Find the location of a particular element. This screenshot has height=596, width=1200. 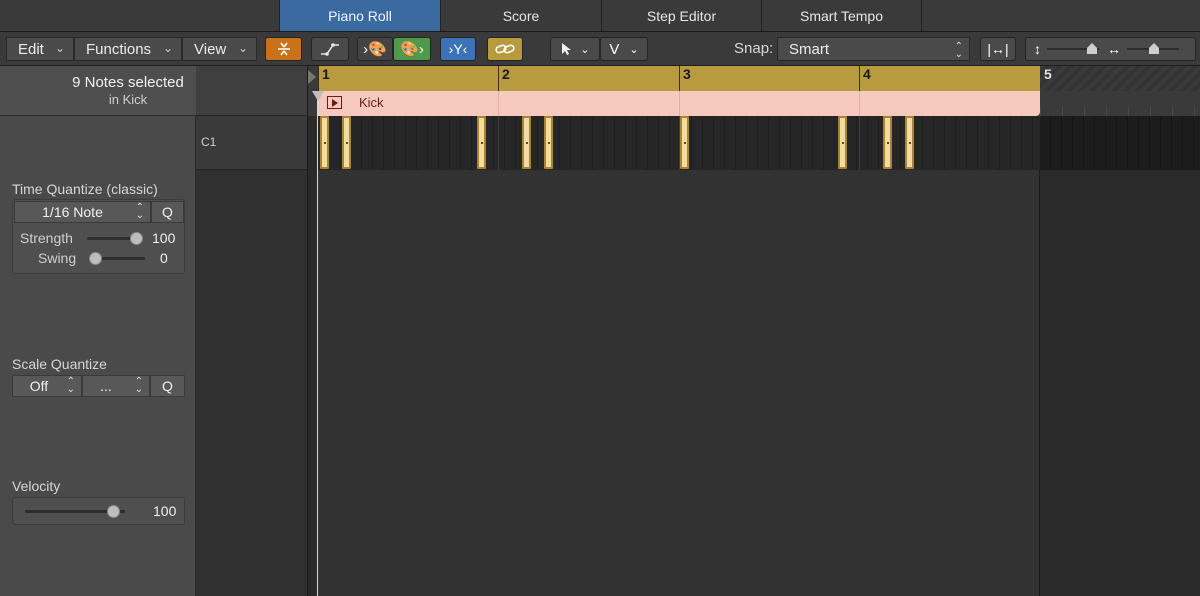

tab-piano-roll: Piano Roll is located at coordinates (359, 15).